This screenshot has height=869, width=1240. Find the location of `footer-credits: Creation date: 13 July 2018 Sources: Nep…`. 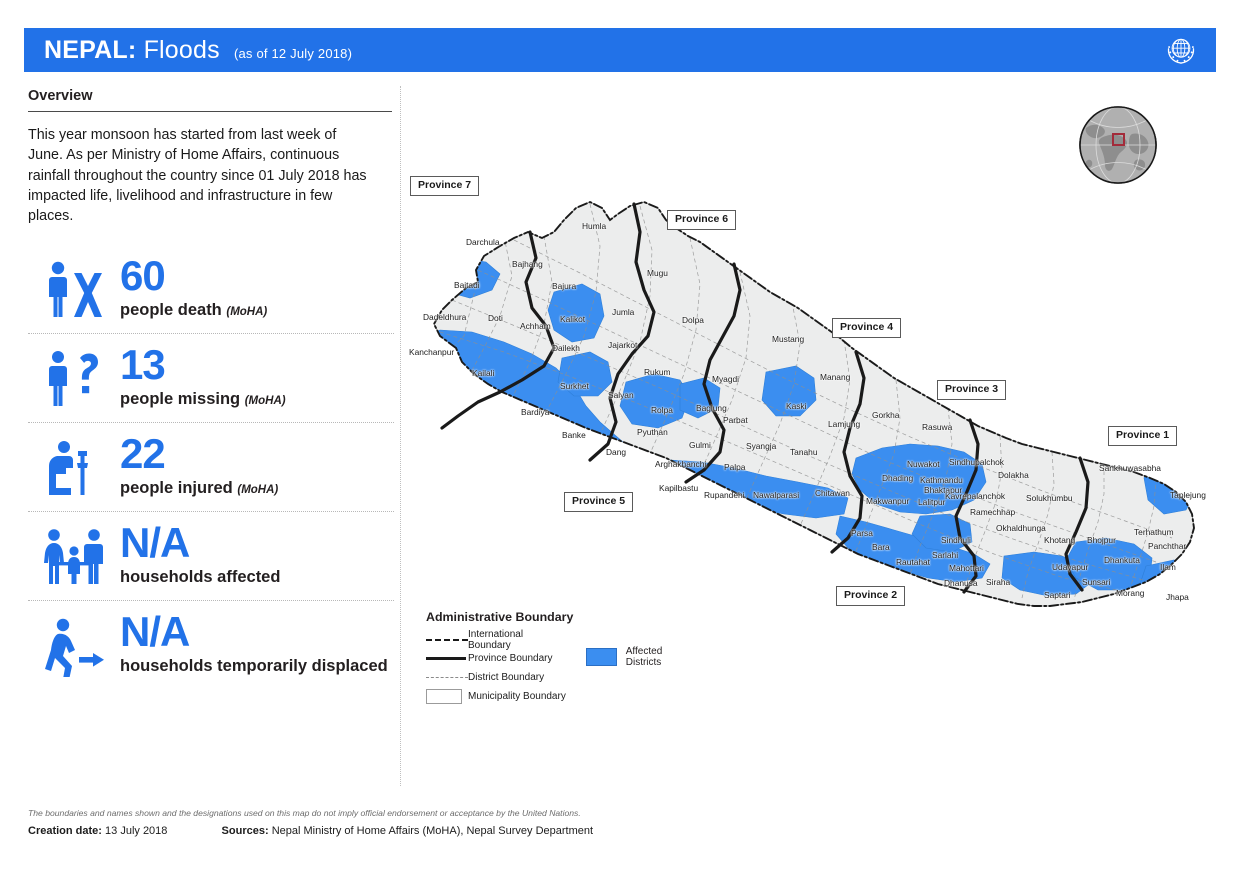

footer-credits: Creation date: 13 July 2018 Sources: Nep… is located at coordinates (618, 831).